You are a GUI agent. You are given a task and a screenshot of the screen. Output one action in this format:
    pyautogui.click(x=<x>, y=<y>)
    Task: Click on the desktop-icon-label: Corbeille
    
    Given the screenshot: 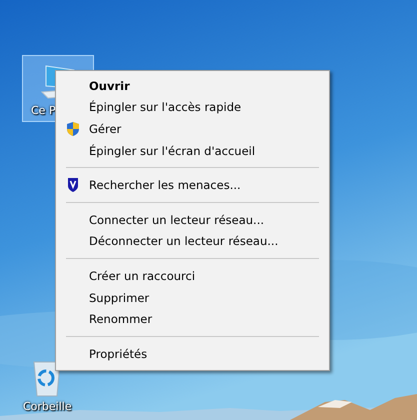 What is the action you would take?
    pyautogui.click(x=47, y=406)
    